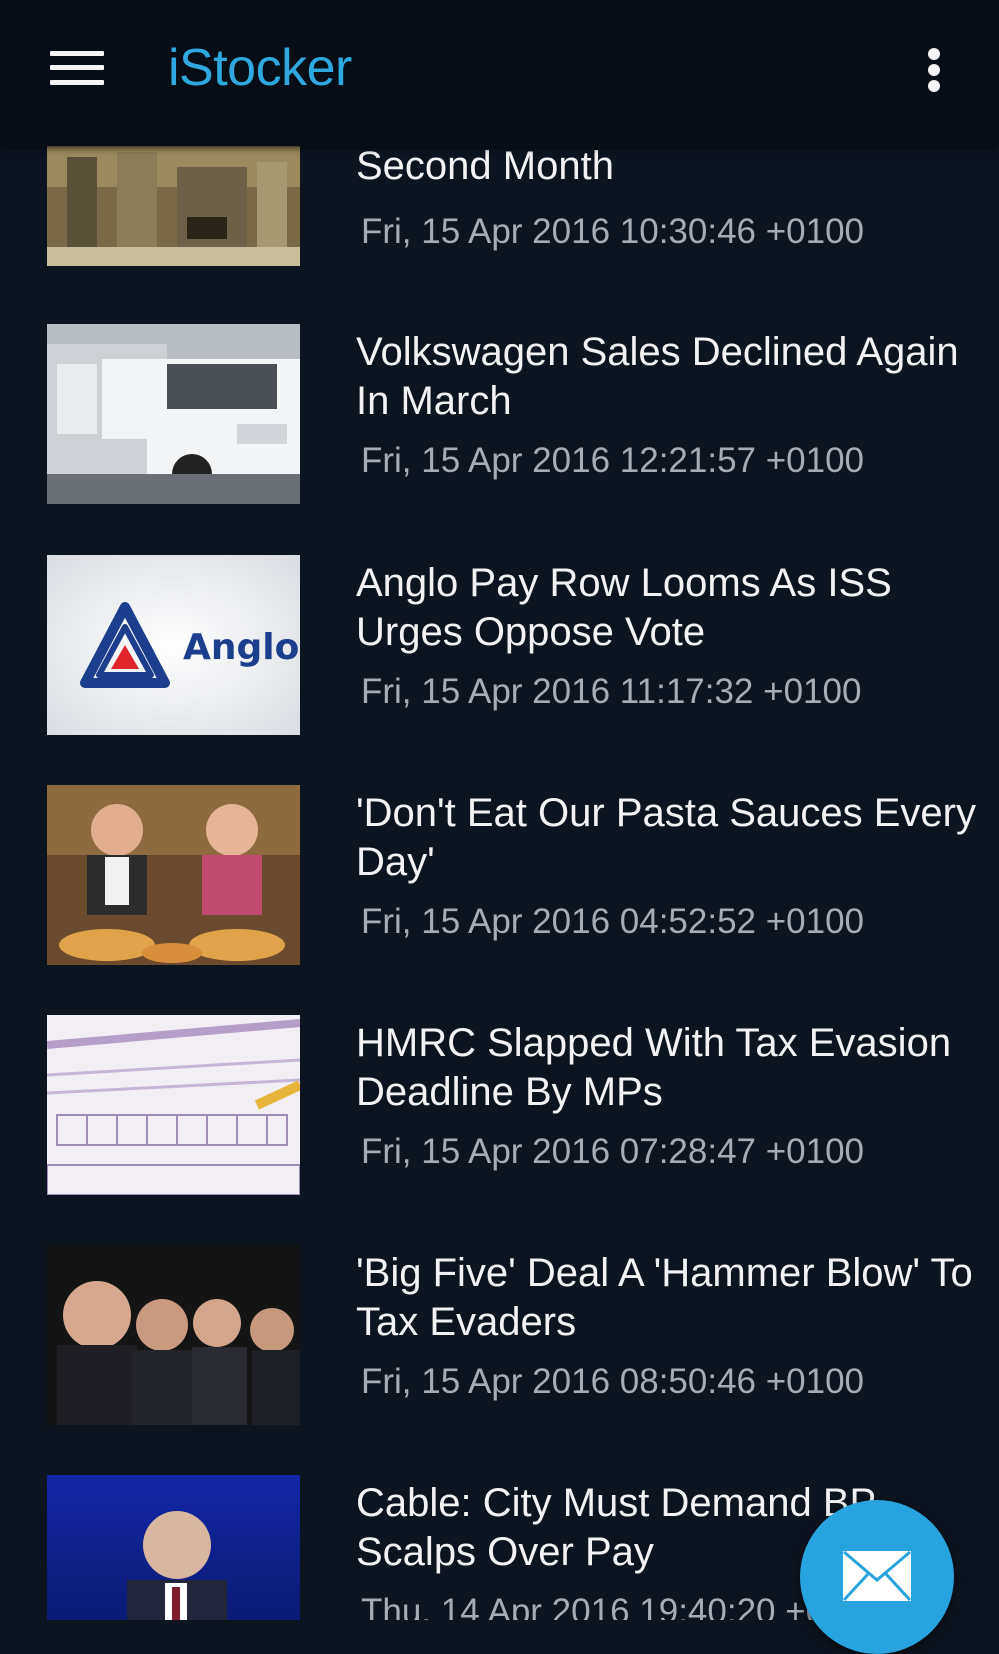 The height and width of the screenshot is (1654, 999). I want to click on more-vert-icon, so click(934, 70).